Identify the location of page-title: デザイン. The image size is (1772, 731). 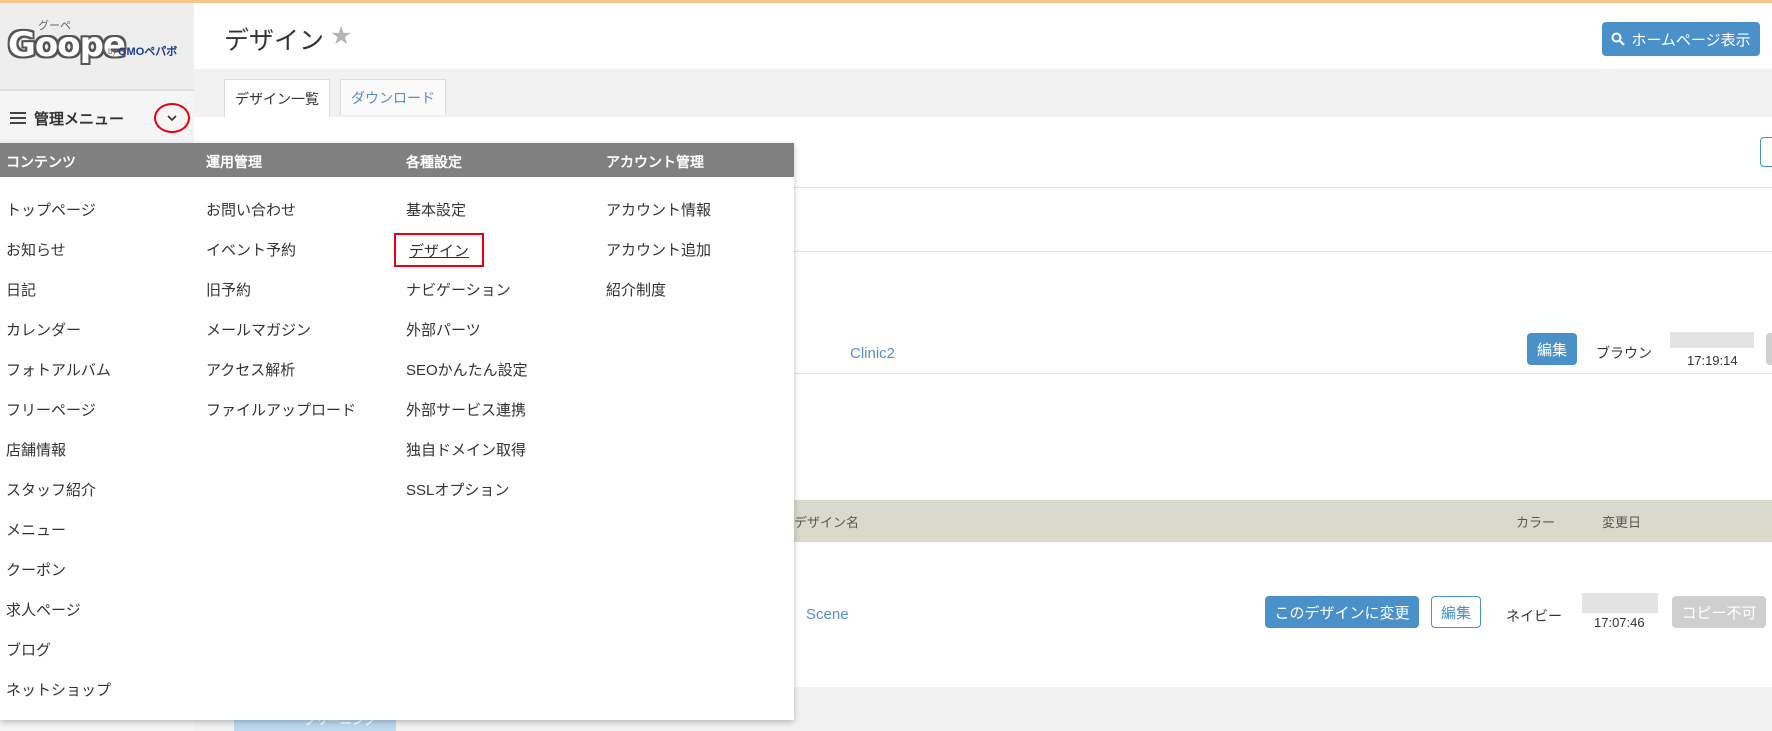
(274, 41).